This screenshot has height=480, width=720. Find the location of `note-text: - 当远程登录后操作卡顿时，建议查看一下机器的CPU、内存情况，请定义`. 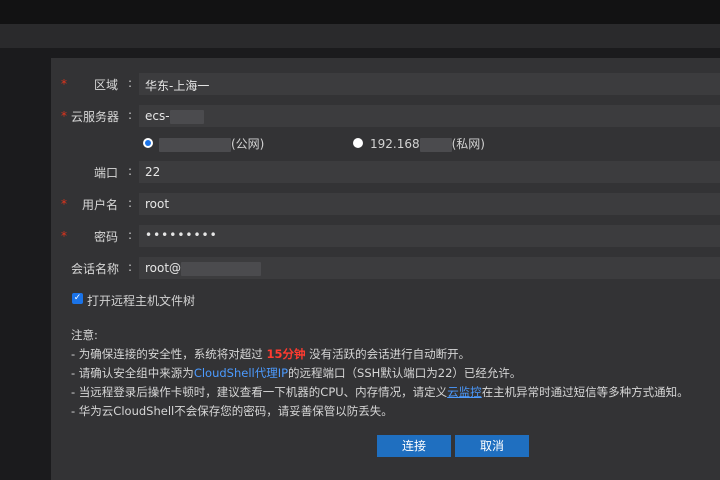

note-text: - 当远程登录后操作卡顿时，建议查看一下机器的CPU、内存情况，请定义 is located at coordinates (259, 392).